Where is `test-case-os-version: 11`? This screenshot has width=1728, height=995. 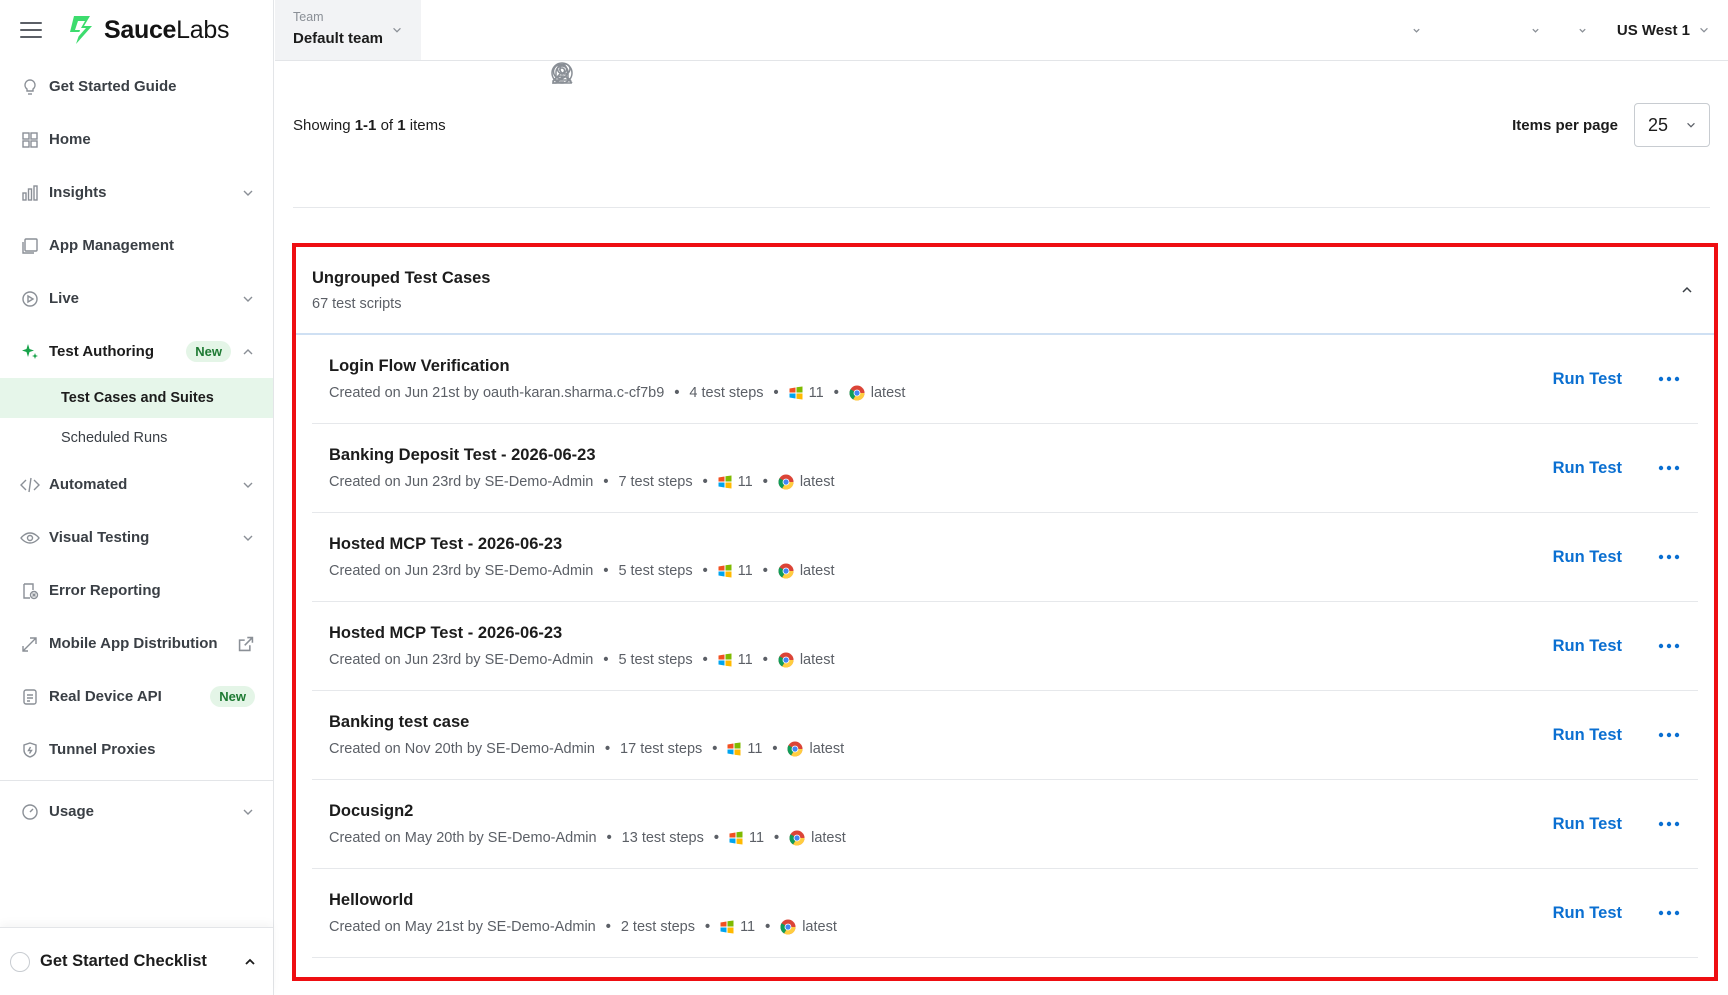
test-case-os-version: 11 is located at coordinates (756, 838).